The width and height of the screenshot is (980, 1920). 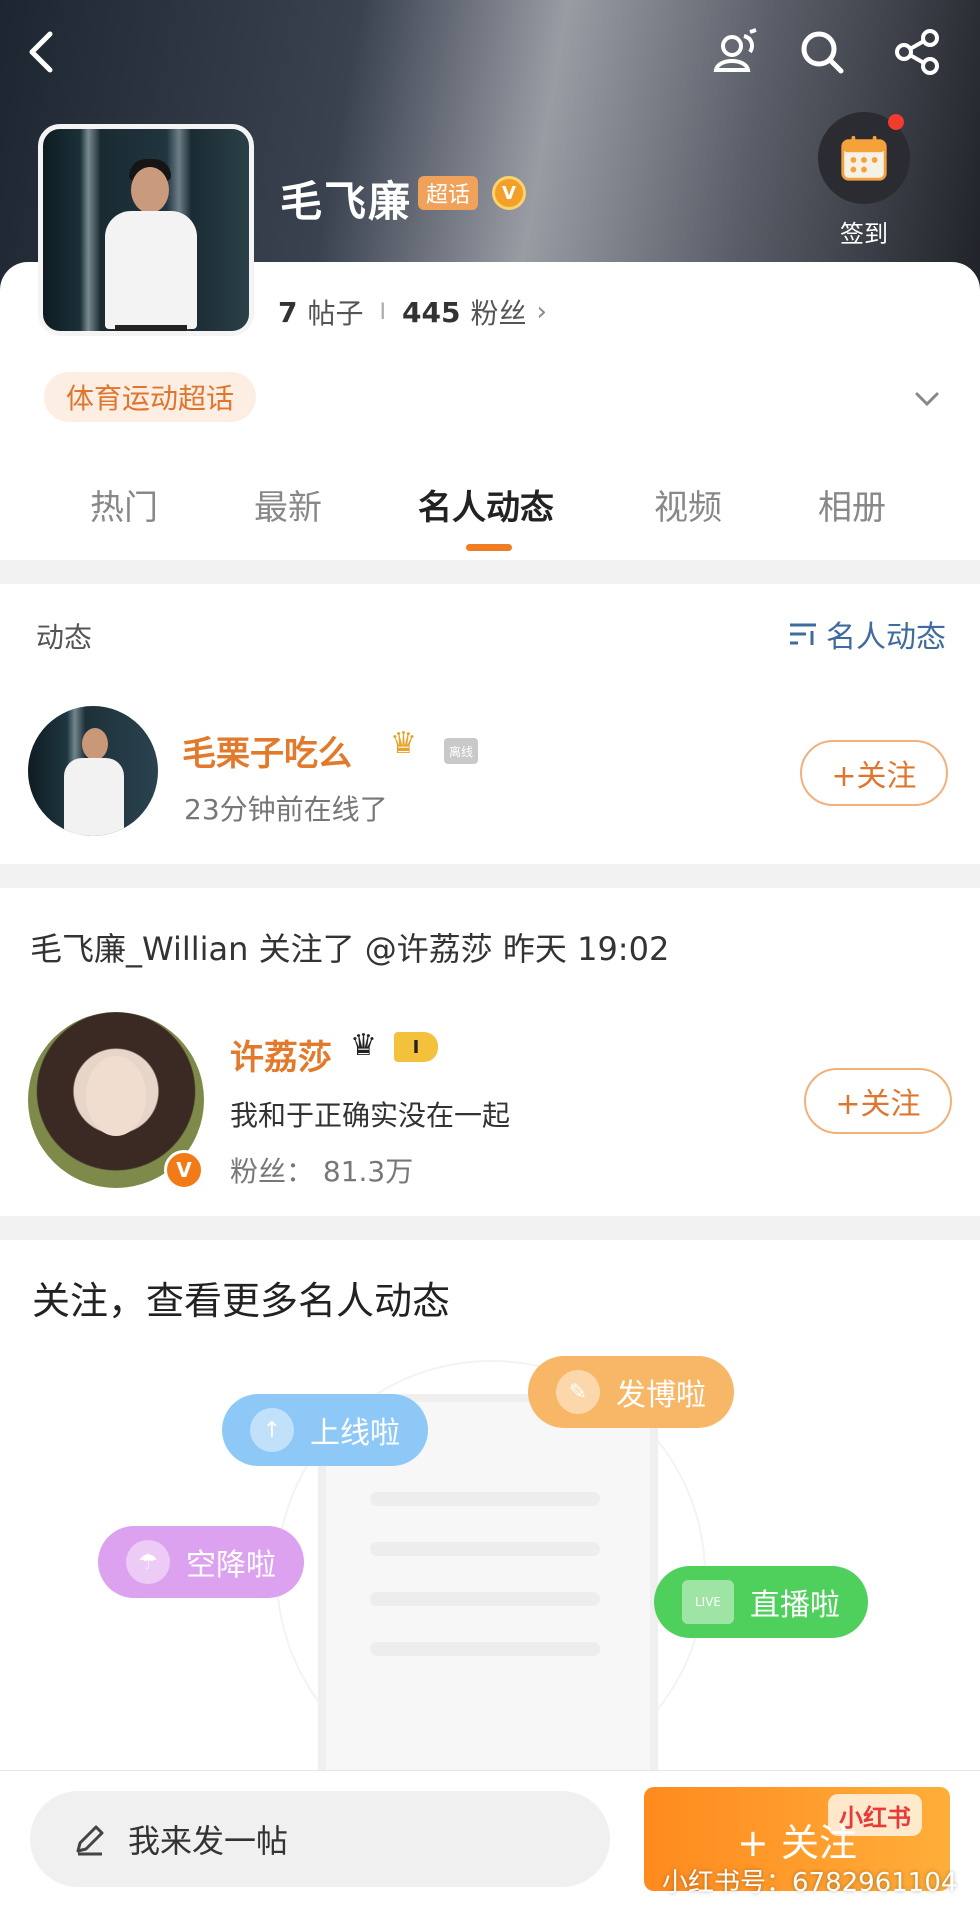 I want to click on pencil-icon: ✎, so click(x=578, y=1392).